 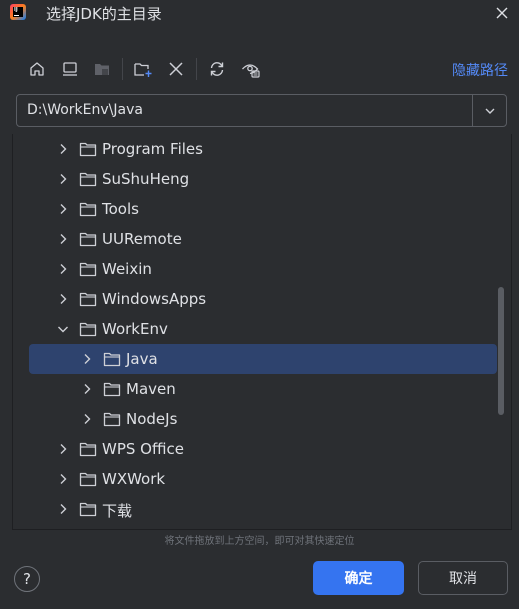 I want to click on delete-button, so click(x=176, y=69).